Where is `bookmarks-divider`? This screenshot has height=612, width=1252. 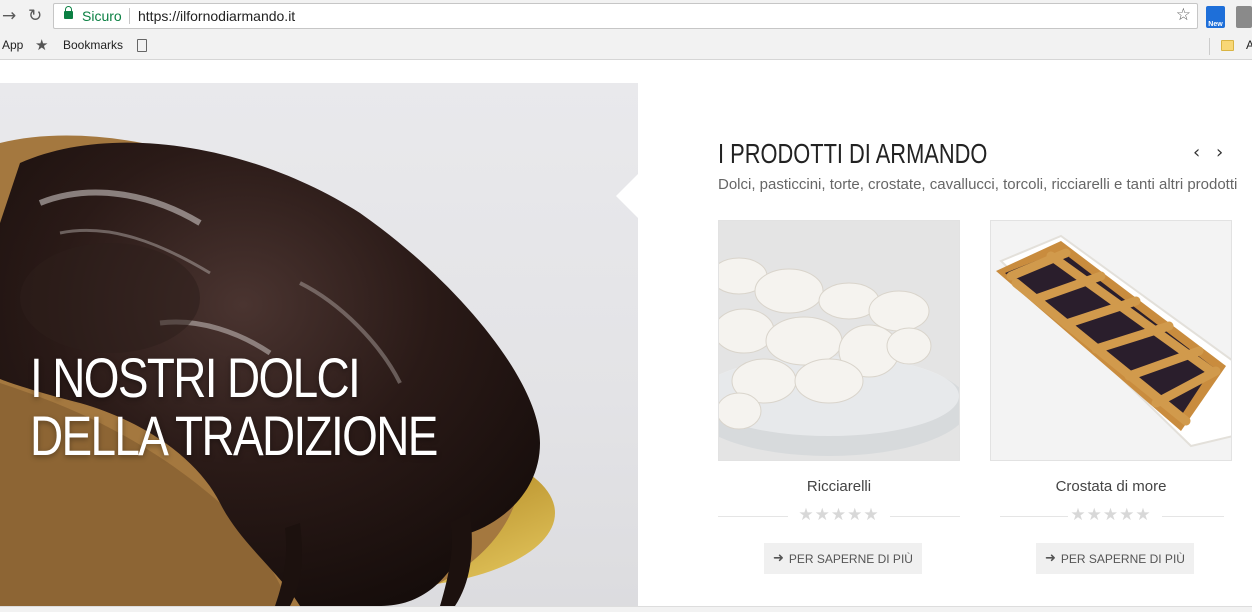 bookmarks-divider is located at coordinates (1209, 46).